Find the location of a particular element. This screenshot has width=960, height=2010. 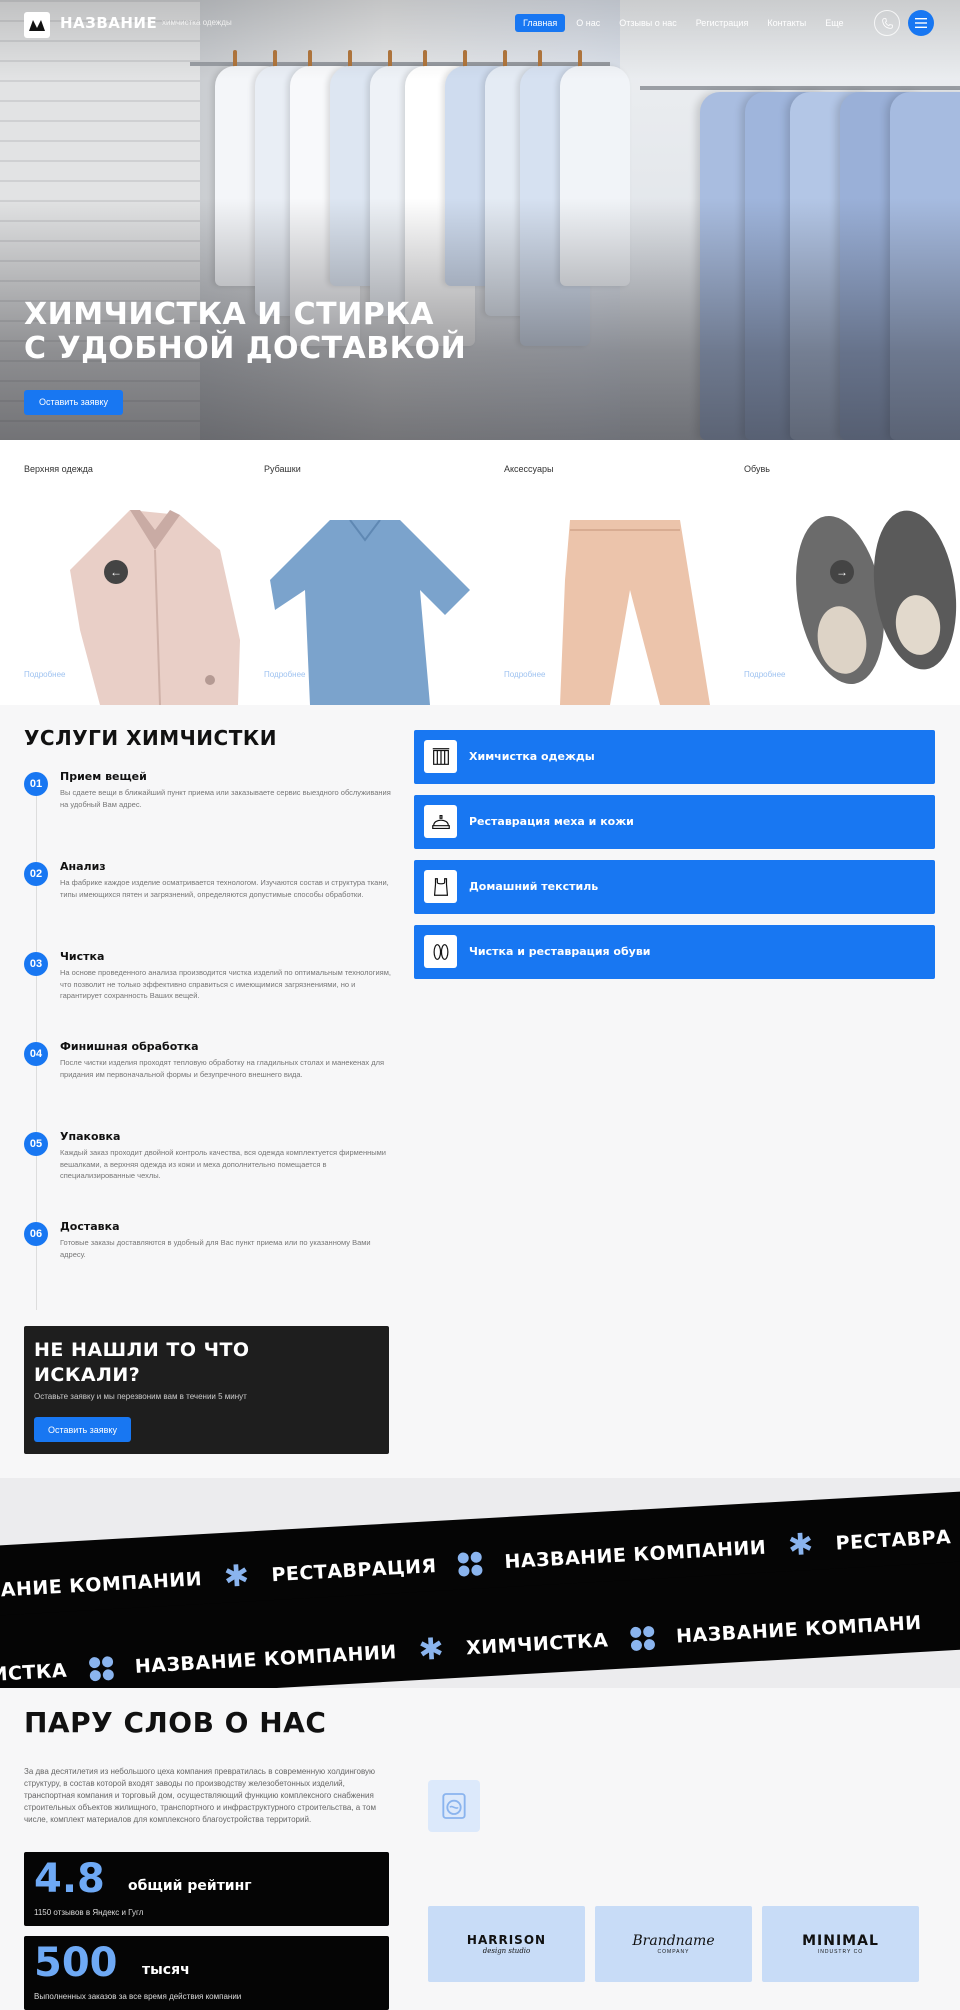

nav-registration: Регистрация is located at coordinates (722, 23).